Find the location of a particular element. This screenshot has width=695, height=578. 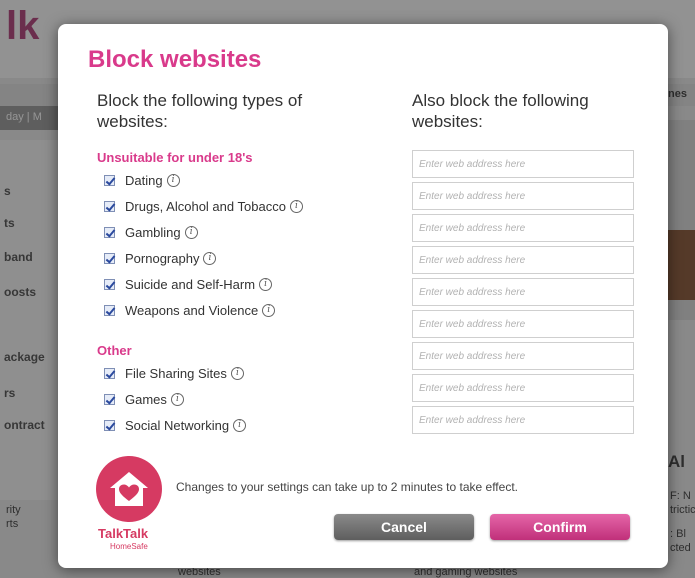

category-row-drugs: Drugs, Alcohol and Tobacco i is located at coordinates (203, 206).